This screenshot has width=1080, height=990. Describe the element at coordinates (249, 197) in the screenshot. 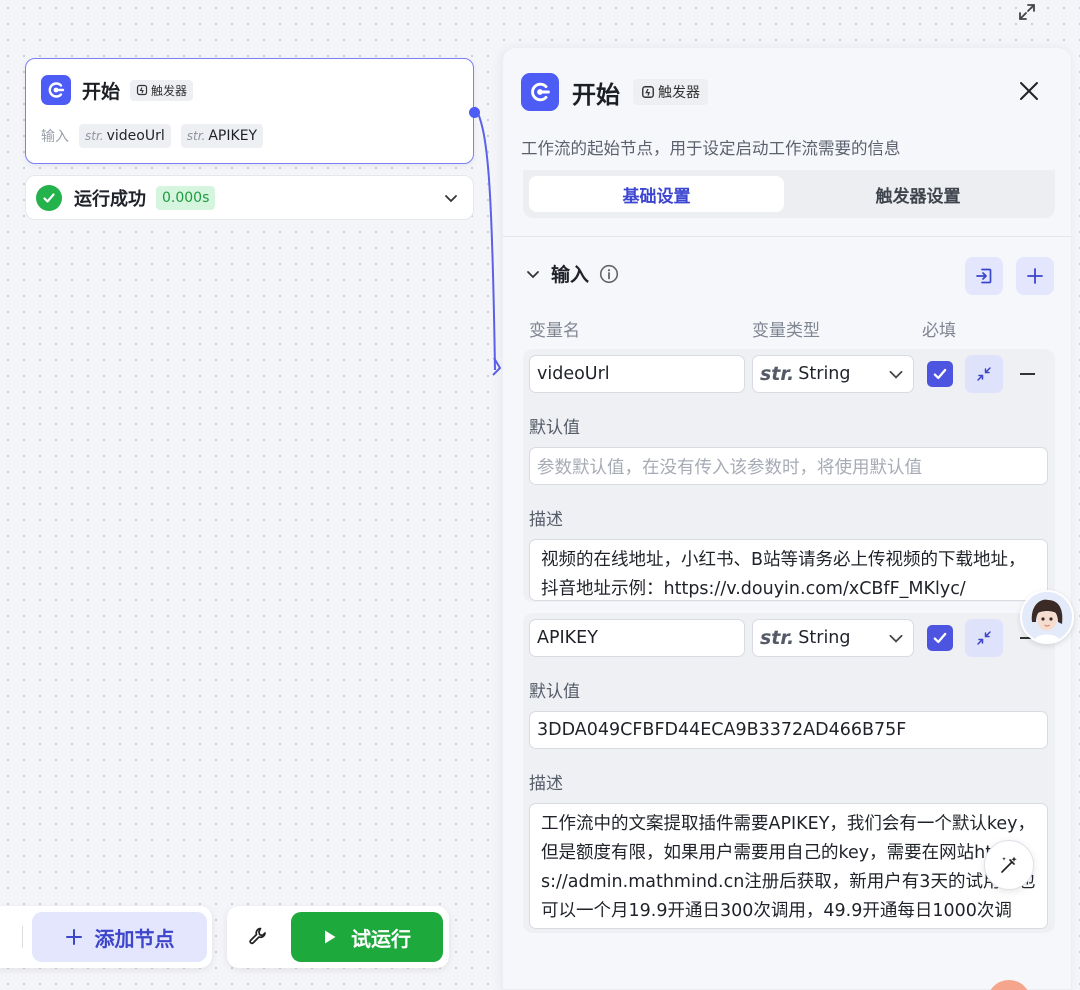

I see `run-status-bar: 运行成功 0.000s` at that location.